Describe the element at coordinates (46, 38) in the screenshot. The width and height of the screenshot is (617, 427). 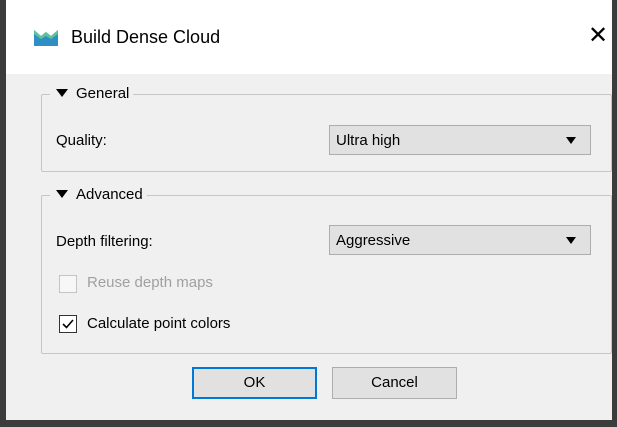
I see `metashape-app-icon` at that location.